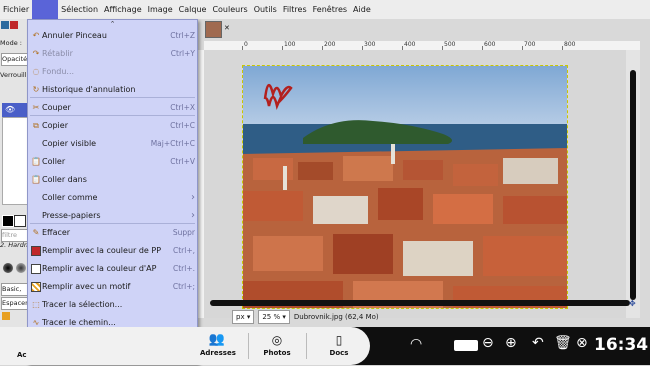 The image size is (650, 366). What do you see at coordinates (15, 289) in the screenshot?
I see `preset-field: Basic,` at bounding box center [15, 289].